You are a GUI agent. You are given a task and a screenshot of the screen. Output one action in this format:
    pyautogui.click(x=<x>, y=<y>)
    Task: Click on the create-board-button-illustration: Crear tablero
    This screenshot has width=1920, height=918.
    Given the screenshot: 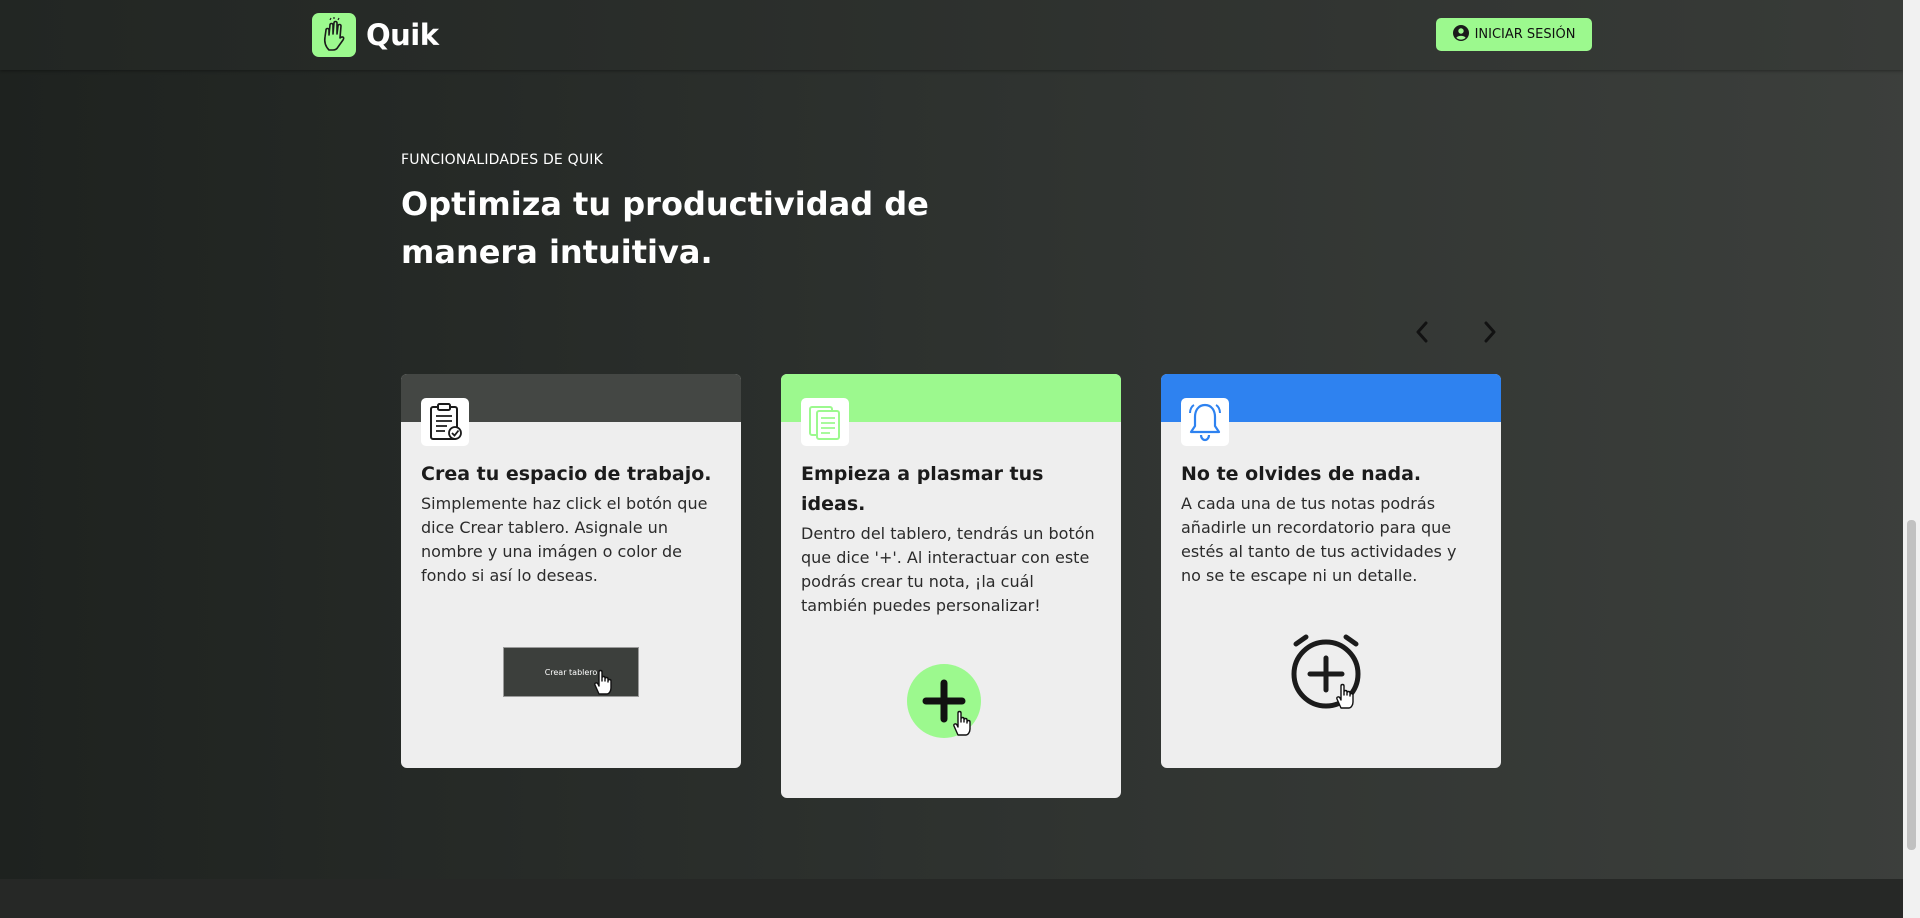 What is the action you would take?
    pyautogui.click(x=571, y=672)
    